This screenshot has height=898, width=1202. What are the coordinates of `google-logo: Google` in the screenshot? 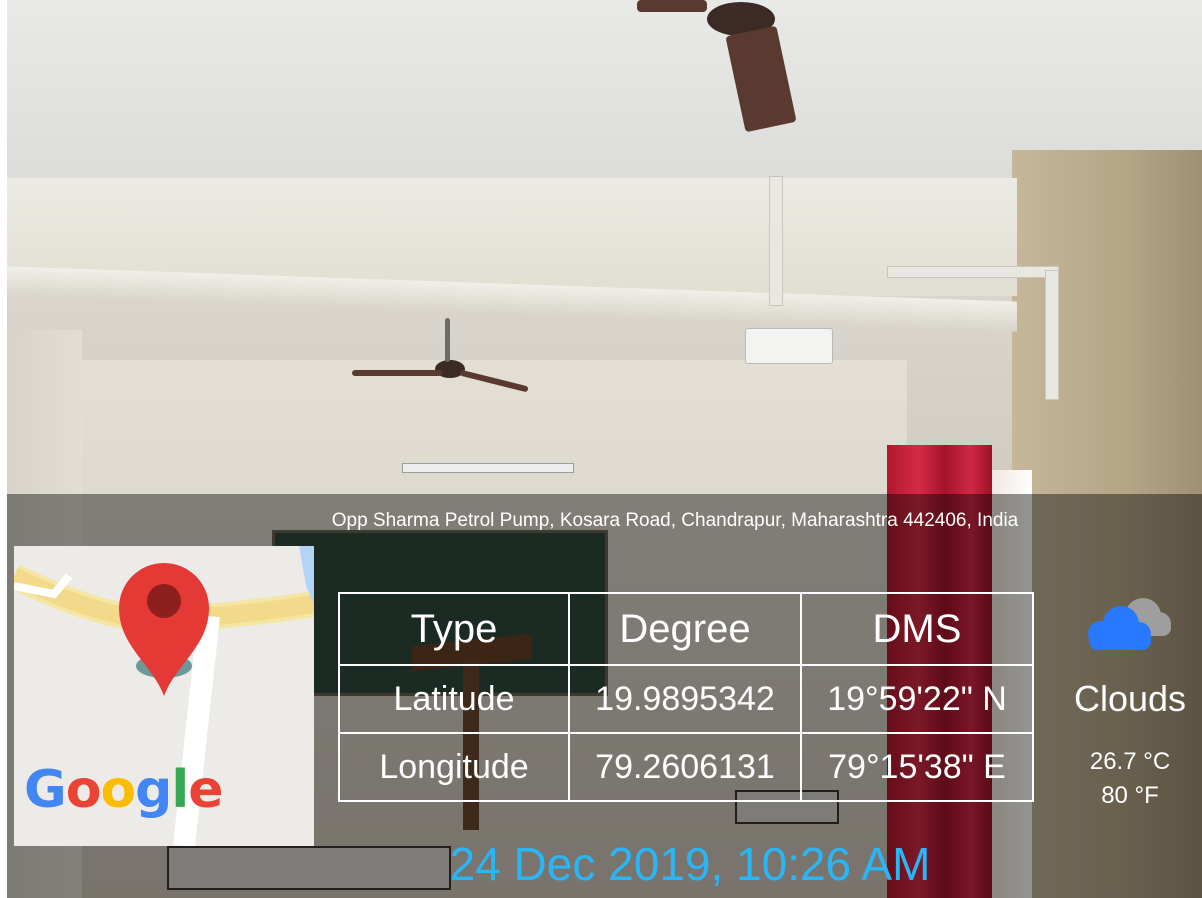 It's located at (124, 790).